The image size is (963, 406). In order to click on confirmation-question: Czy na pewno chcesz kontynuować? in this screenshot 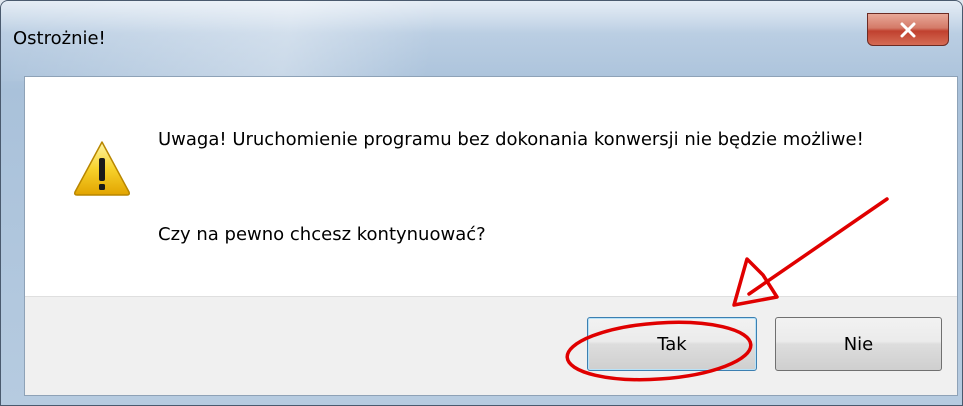, I will do `click(322, 234)`.